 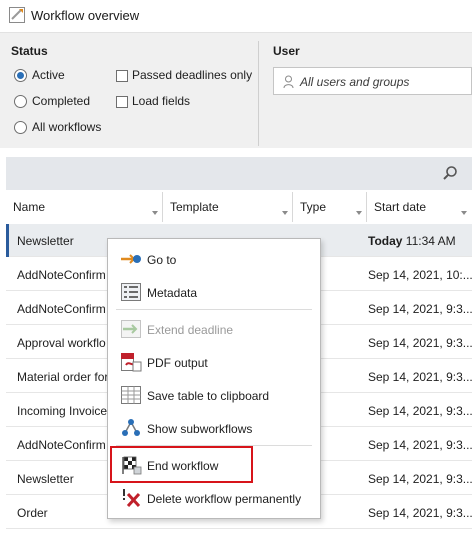 I want to click on row-start-date: Today 11:34 AM, so click(x=420, y=241).